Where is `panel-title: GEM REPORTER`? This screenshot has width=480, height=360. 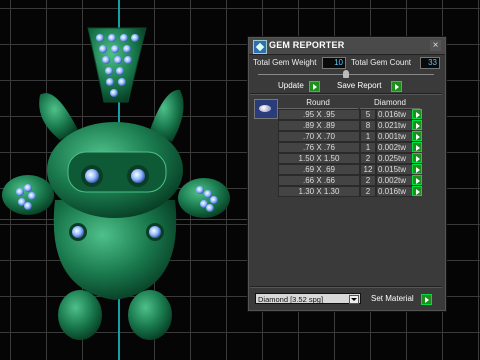
panel-title: GEM REPORTER is located at coordinates (307, 45).